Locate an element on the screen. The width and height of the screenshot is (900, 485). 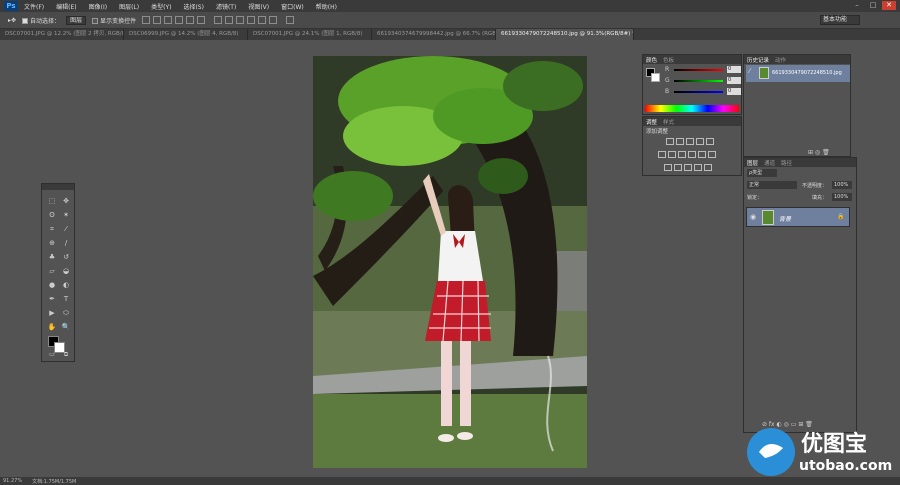
menu-help: 帮助(H) is located at coordinates (326, 6).